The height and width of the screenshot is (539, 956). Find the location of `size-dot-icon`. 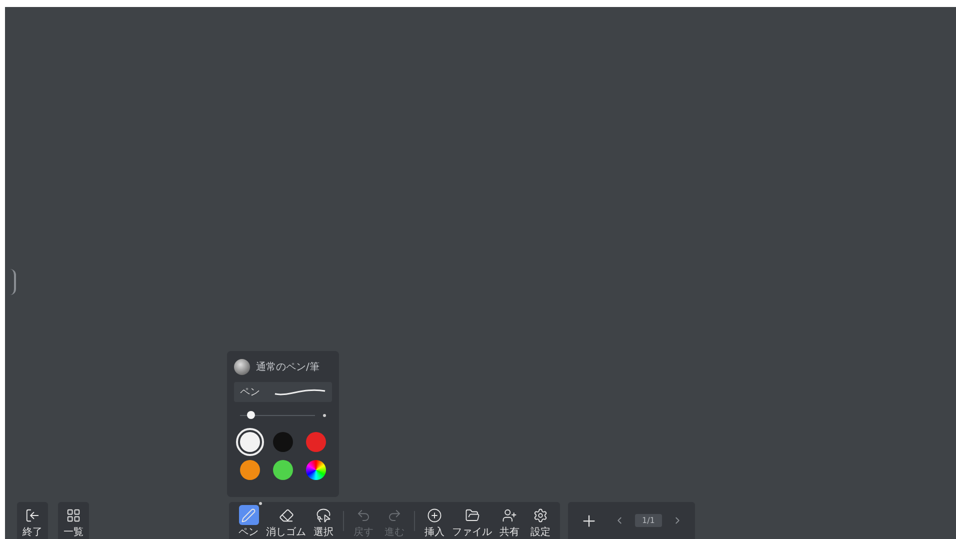

size-dot-icon is located at coordinates (324, 415).